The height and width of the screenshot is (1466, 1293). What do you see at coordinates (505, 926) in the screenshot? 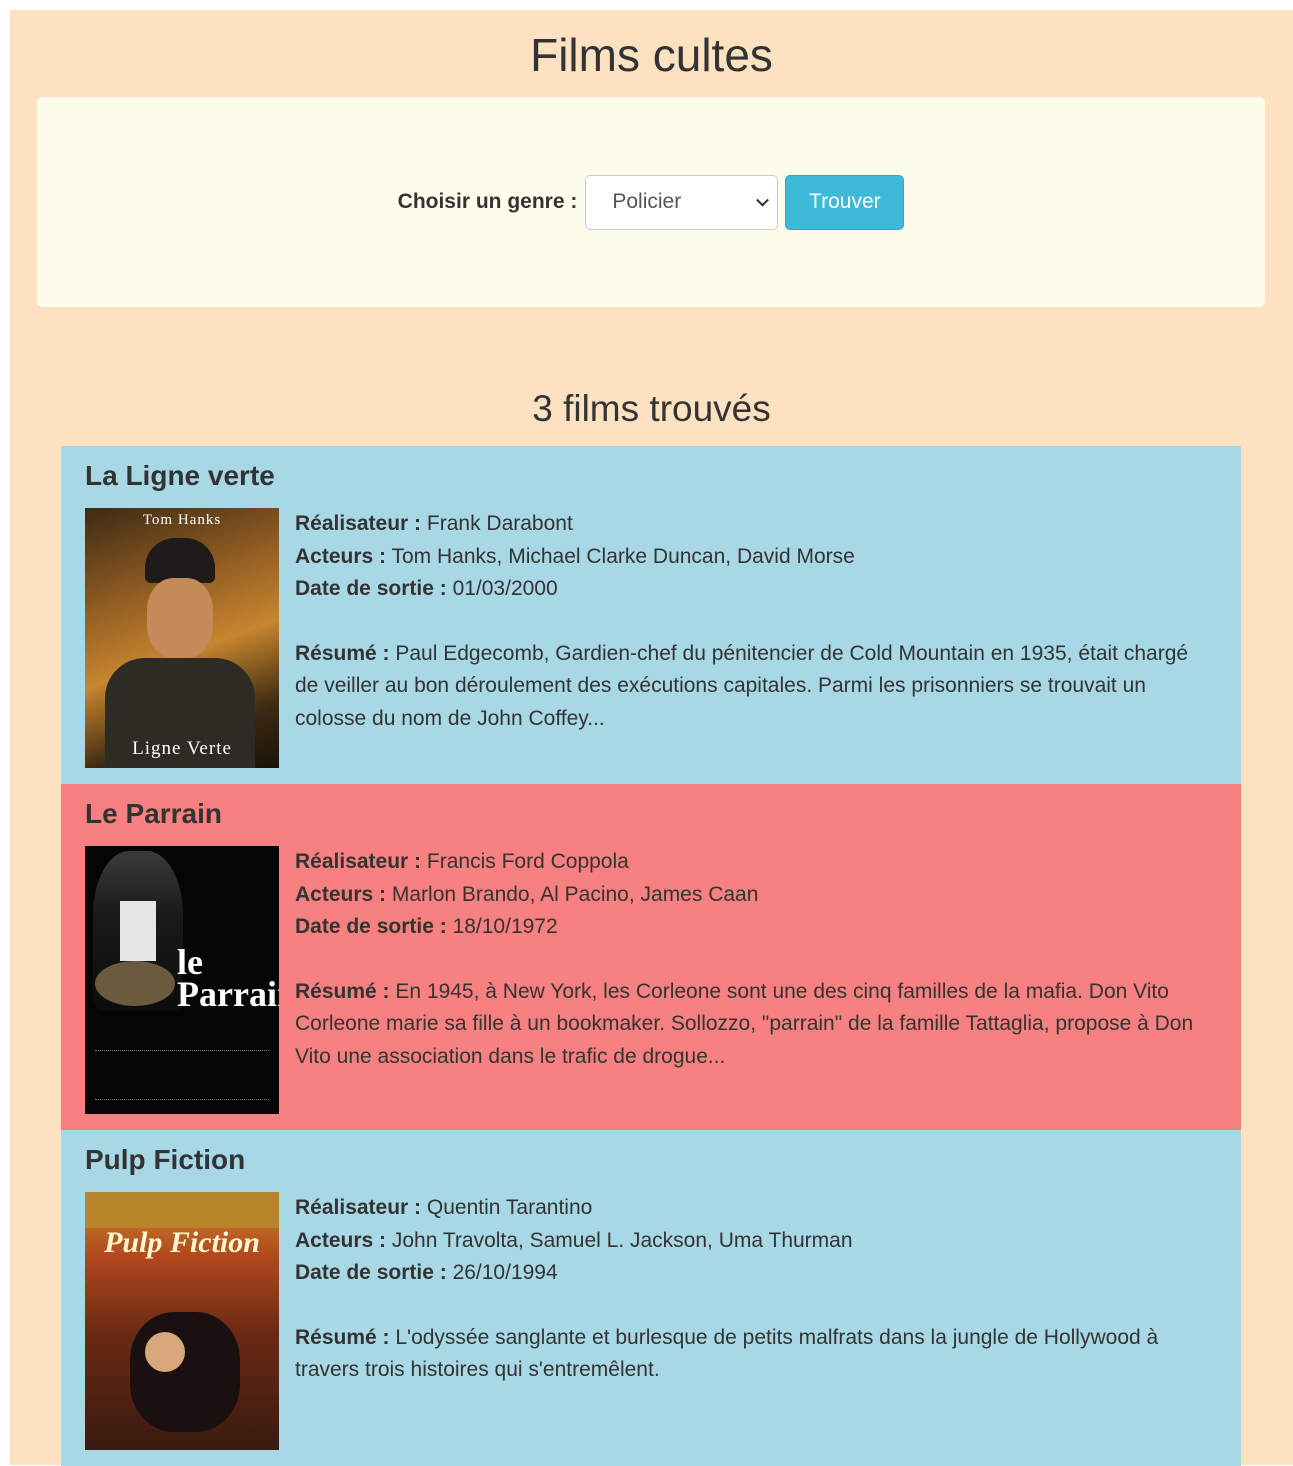
I see `release-value: 18/10/1972` at bounding box center [505, 926].